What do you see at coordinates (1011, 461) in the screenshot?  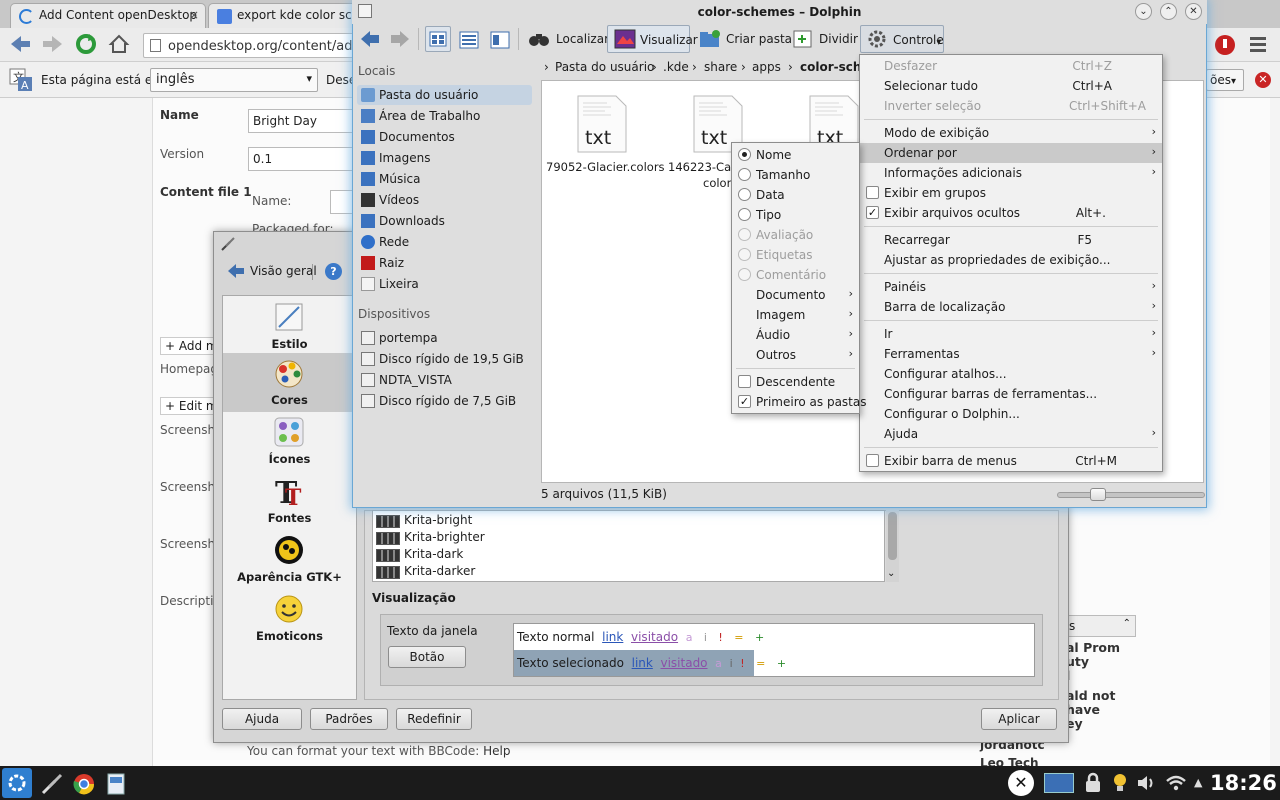 I see `menu-item-show-menubar: Exibir barra de menus Ctrl+M` at bounding box center [1011, 461].